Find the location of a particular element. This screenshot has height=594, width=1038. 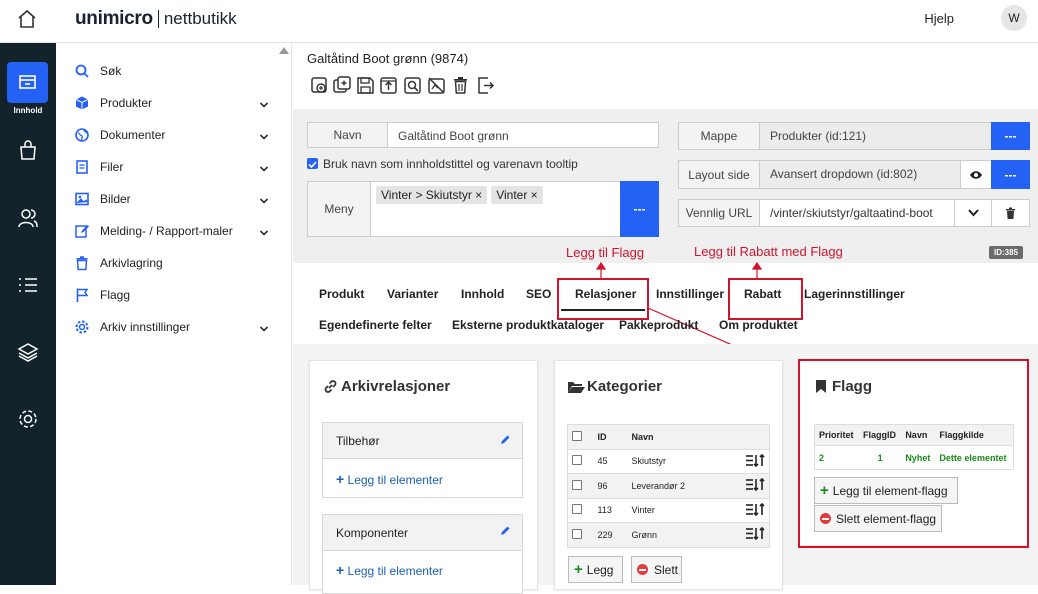

delete-element-flag-button: Slett element-flagg is located at coordinates (878, 518).